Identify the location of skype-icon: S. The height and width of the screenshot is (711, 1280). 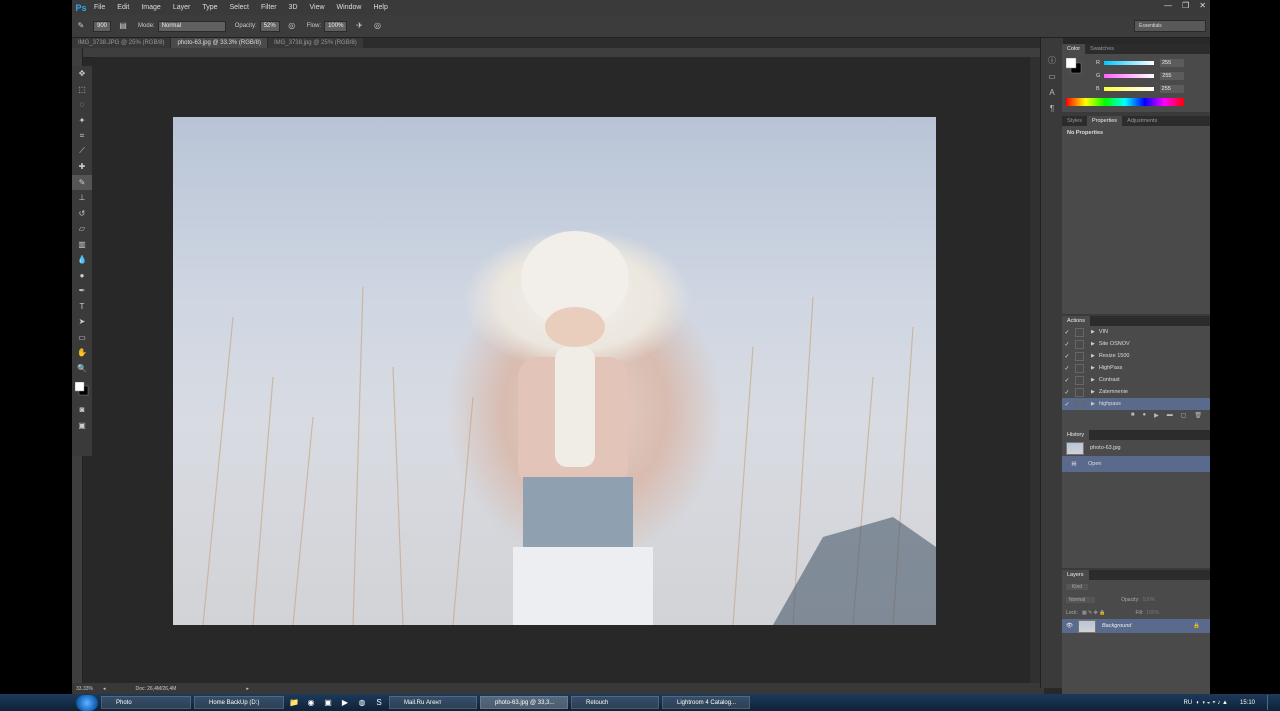
(379, 702).